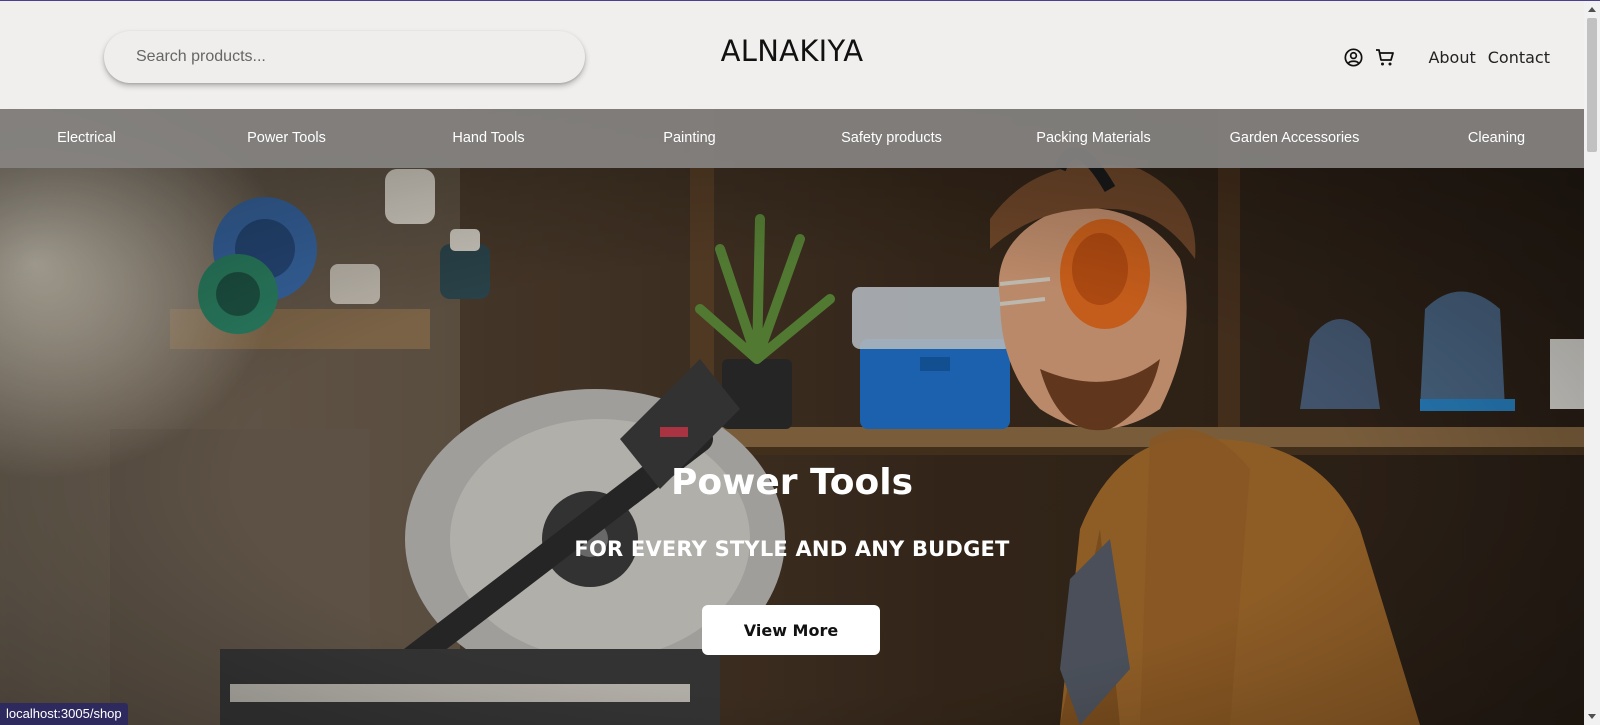 The height and width of the screenshot is (725, 1600). What do you see at coordinates (360, 57) in the screenshot?
I see `search-input` at bounding box center [360, 57].